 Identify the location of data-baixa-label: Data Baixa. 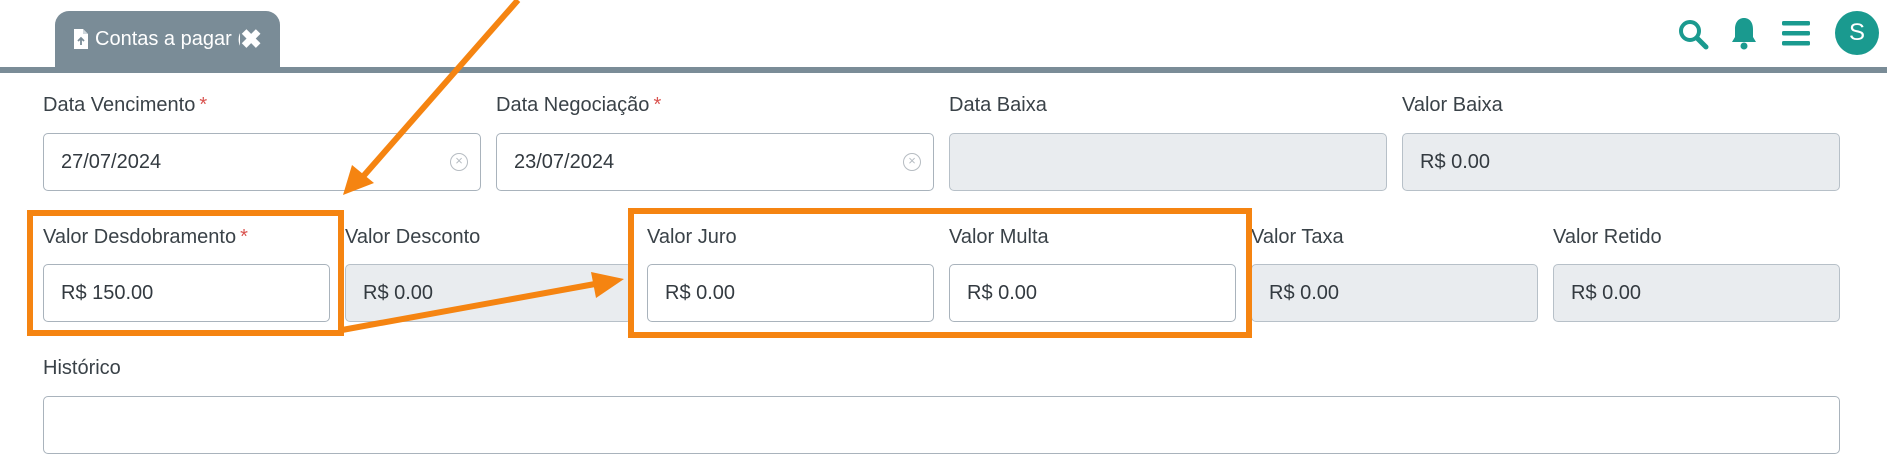
(998, 105).